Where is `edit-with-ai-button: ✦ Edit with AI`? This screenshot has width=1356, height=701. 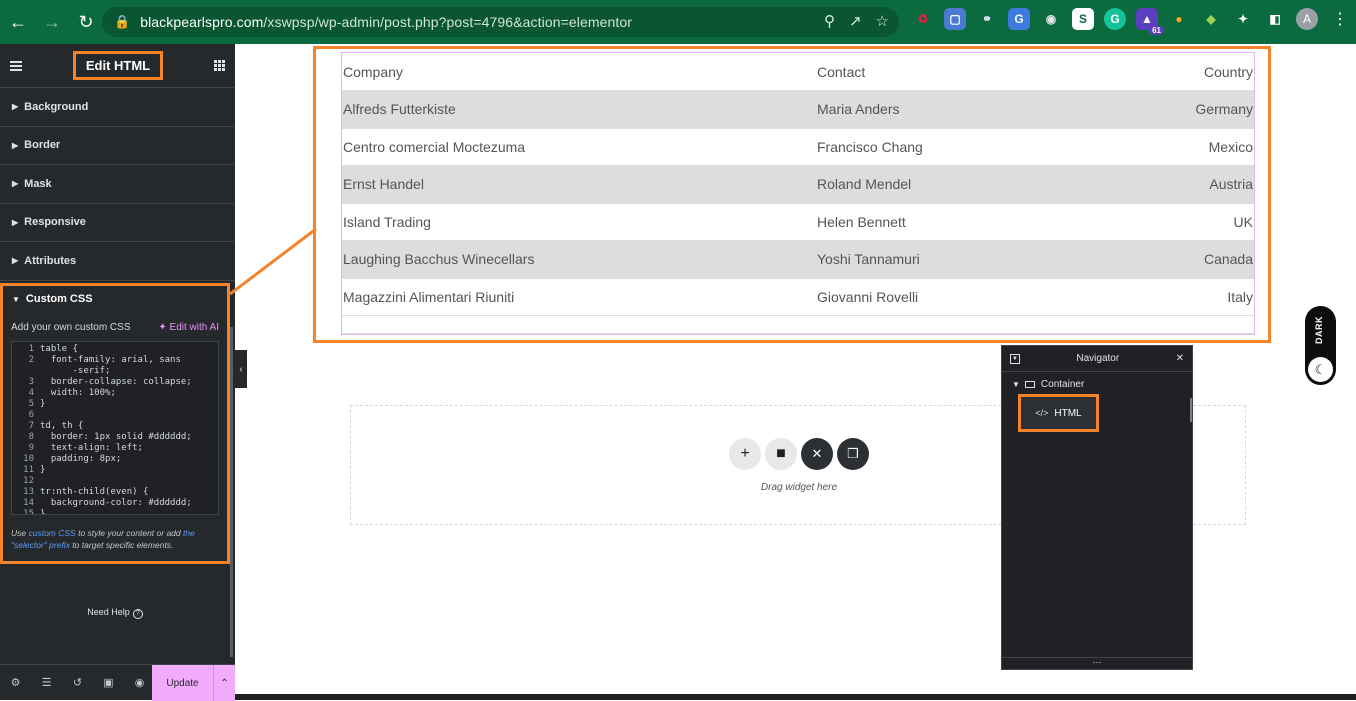 edit-with-ai-button: ✦ Edit with AI is located at coordinates (188, 327).